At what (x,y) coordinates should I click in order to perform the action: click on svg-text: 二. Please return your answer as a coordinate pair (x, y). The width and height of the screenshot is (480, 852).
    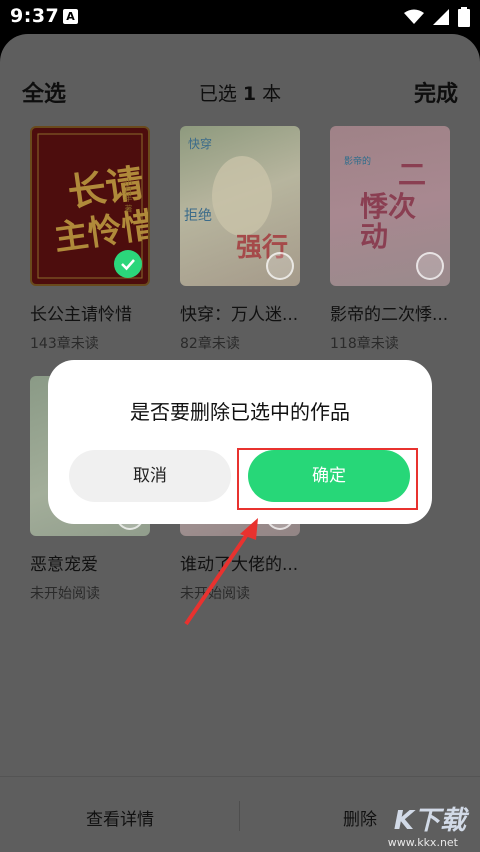
    Looking at the image, I should click on (412, 174).